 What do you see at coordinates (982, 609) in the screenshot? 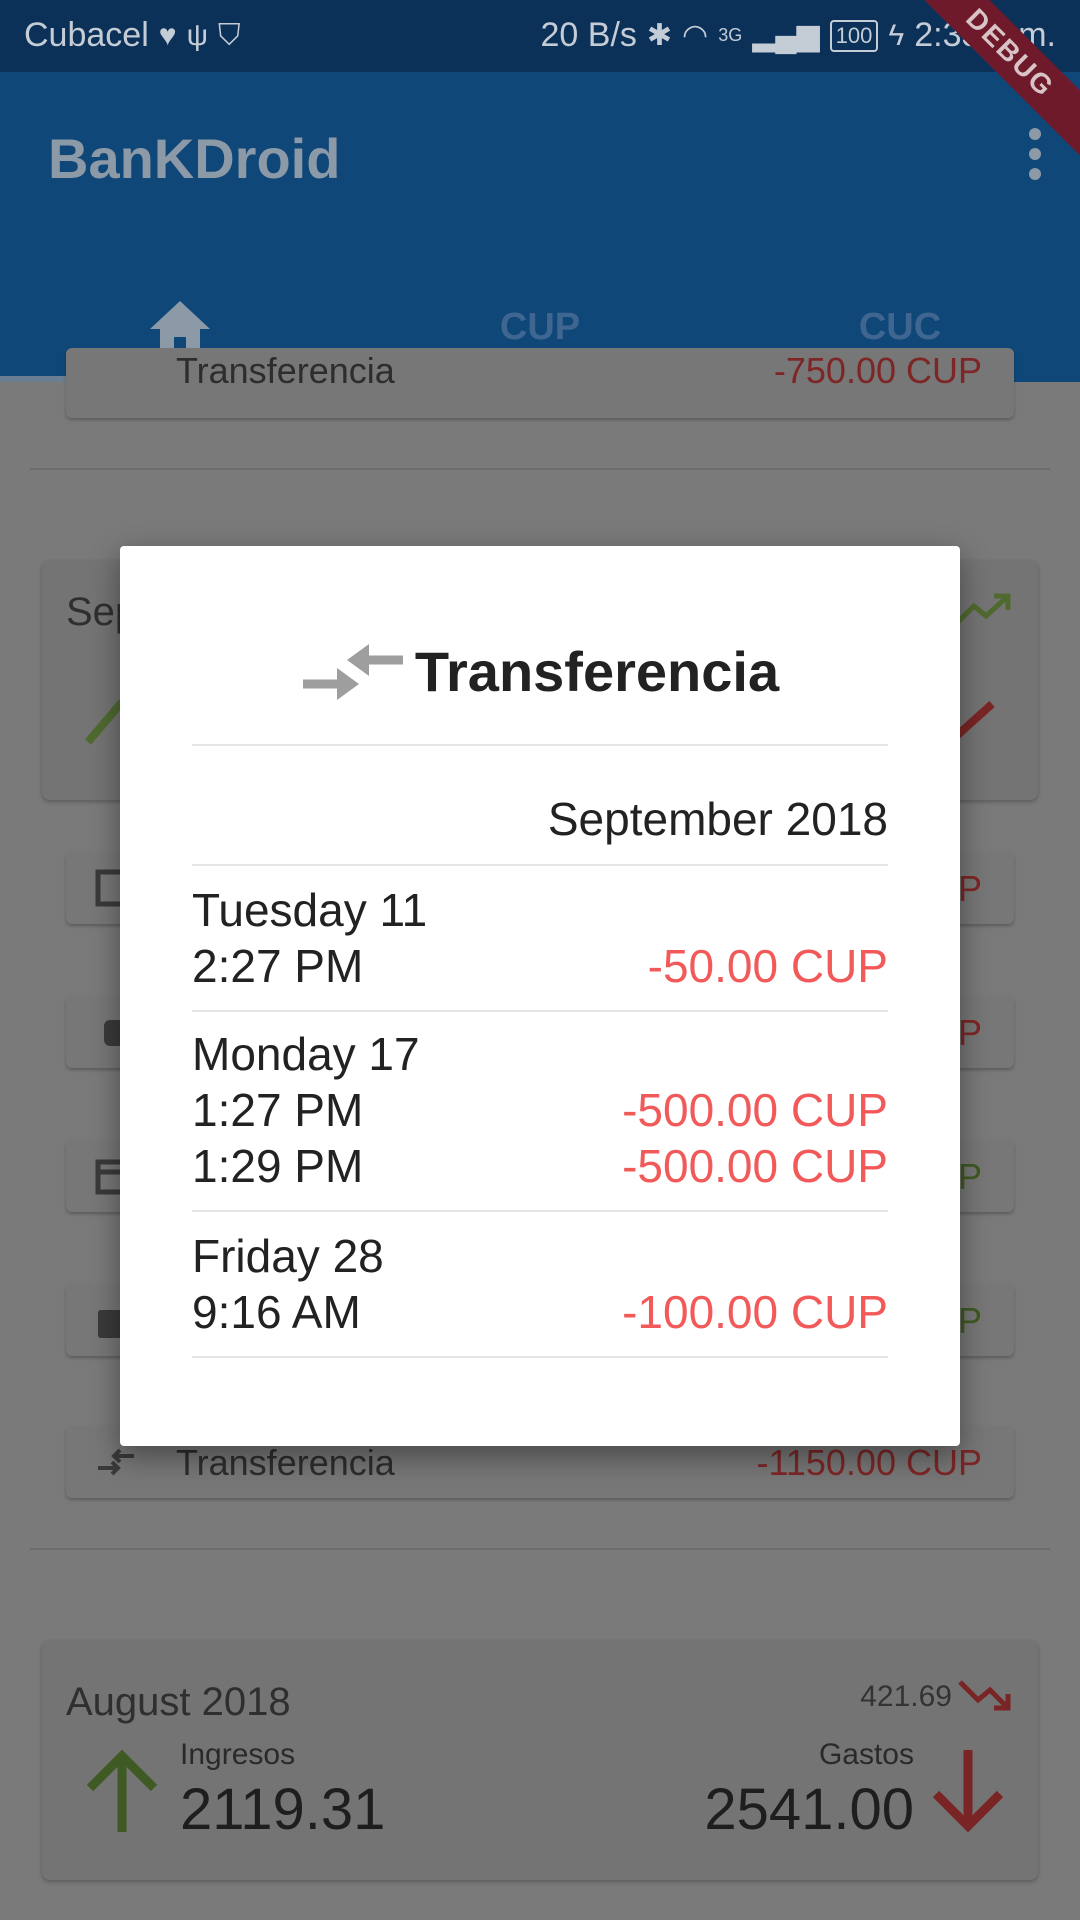
I see `trend-up-icon` at bounding box center [982, 609].